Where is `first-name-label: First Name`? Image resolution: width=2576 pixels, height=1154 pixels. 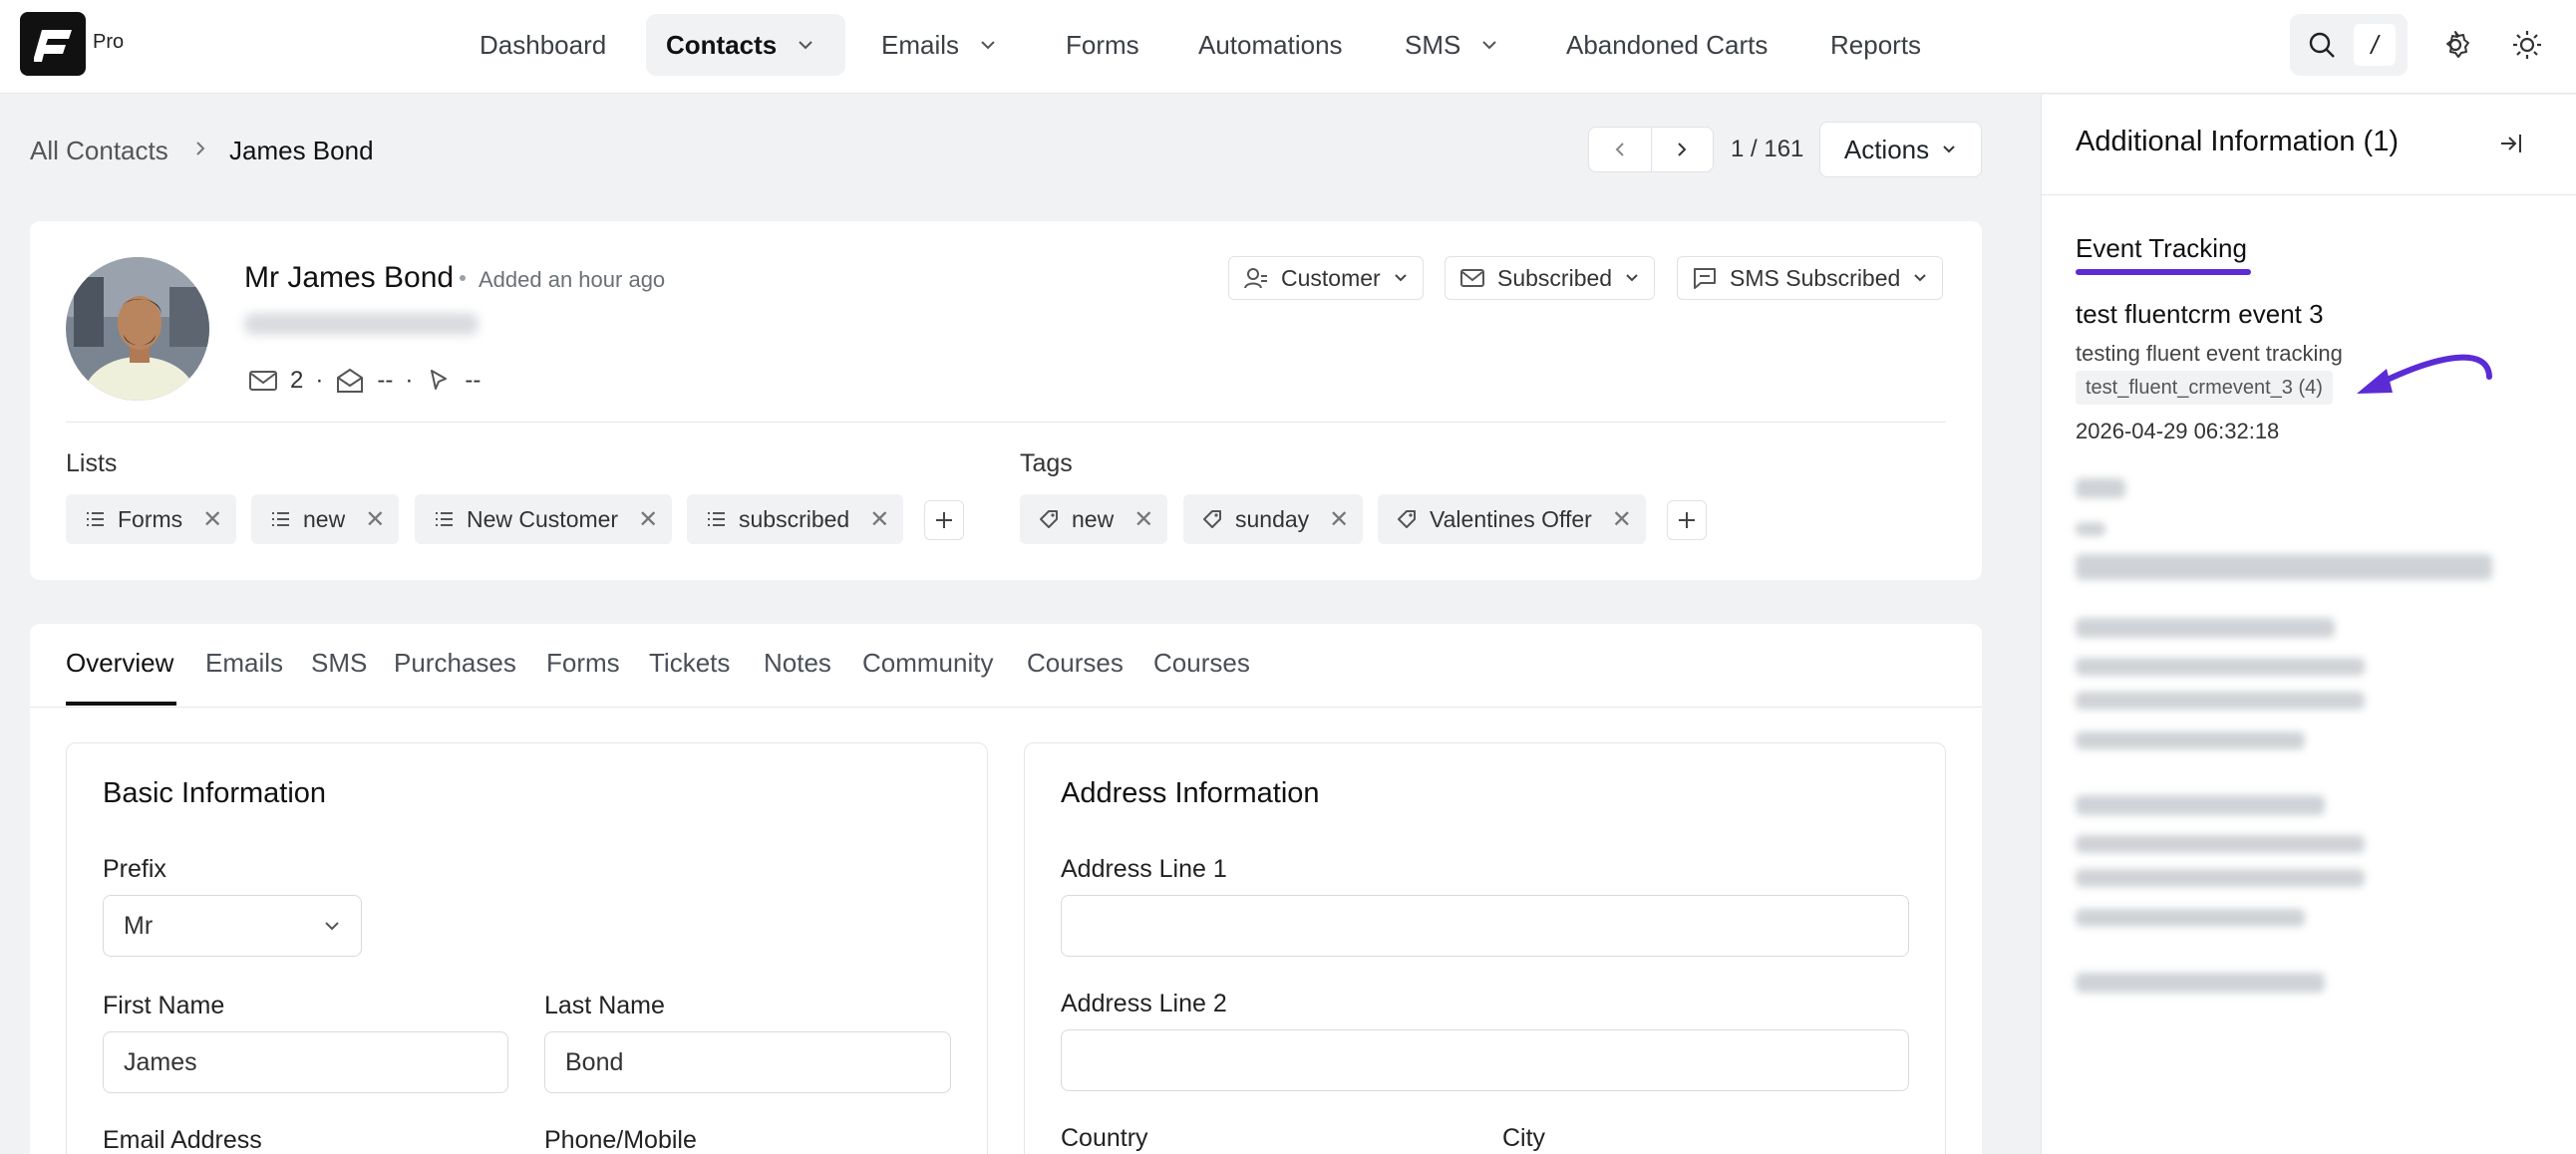
first-name-label: First Name is located at coordinates (164, 1005).